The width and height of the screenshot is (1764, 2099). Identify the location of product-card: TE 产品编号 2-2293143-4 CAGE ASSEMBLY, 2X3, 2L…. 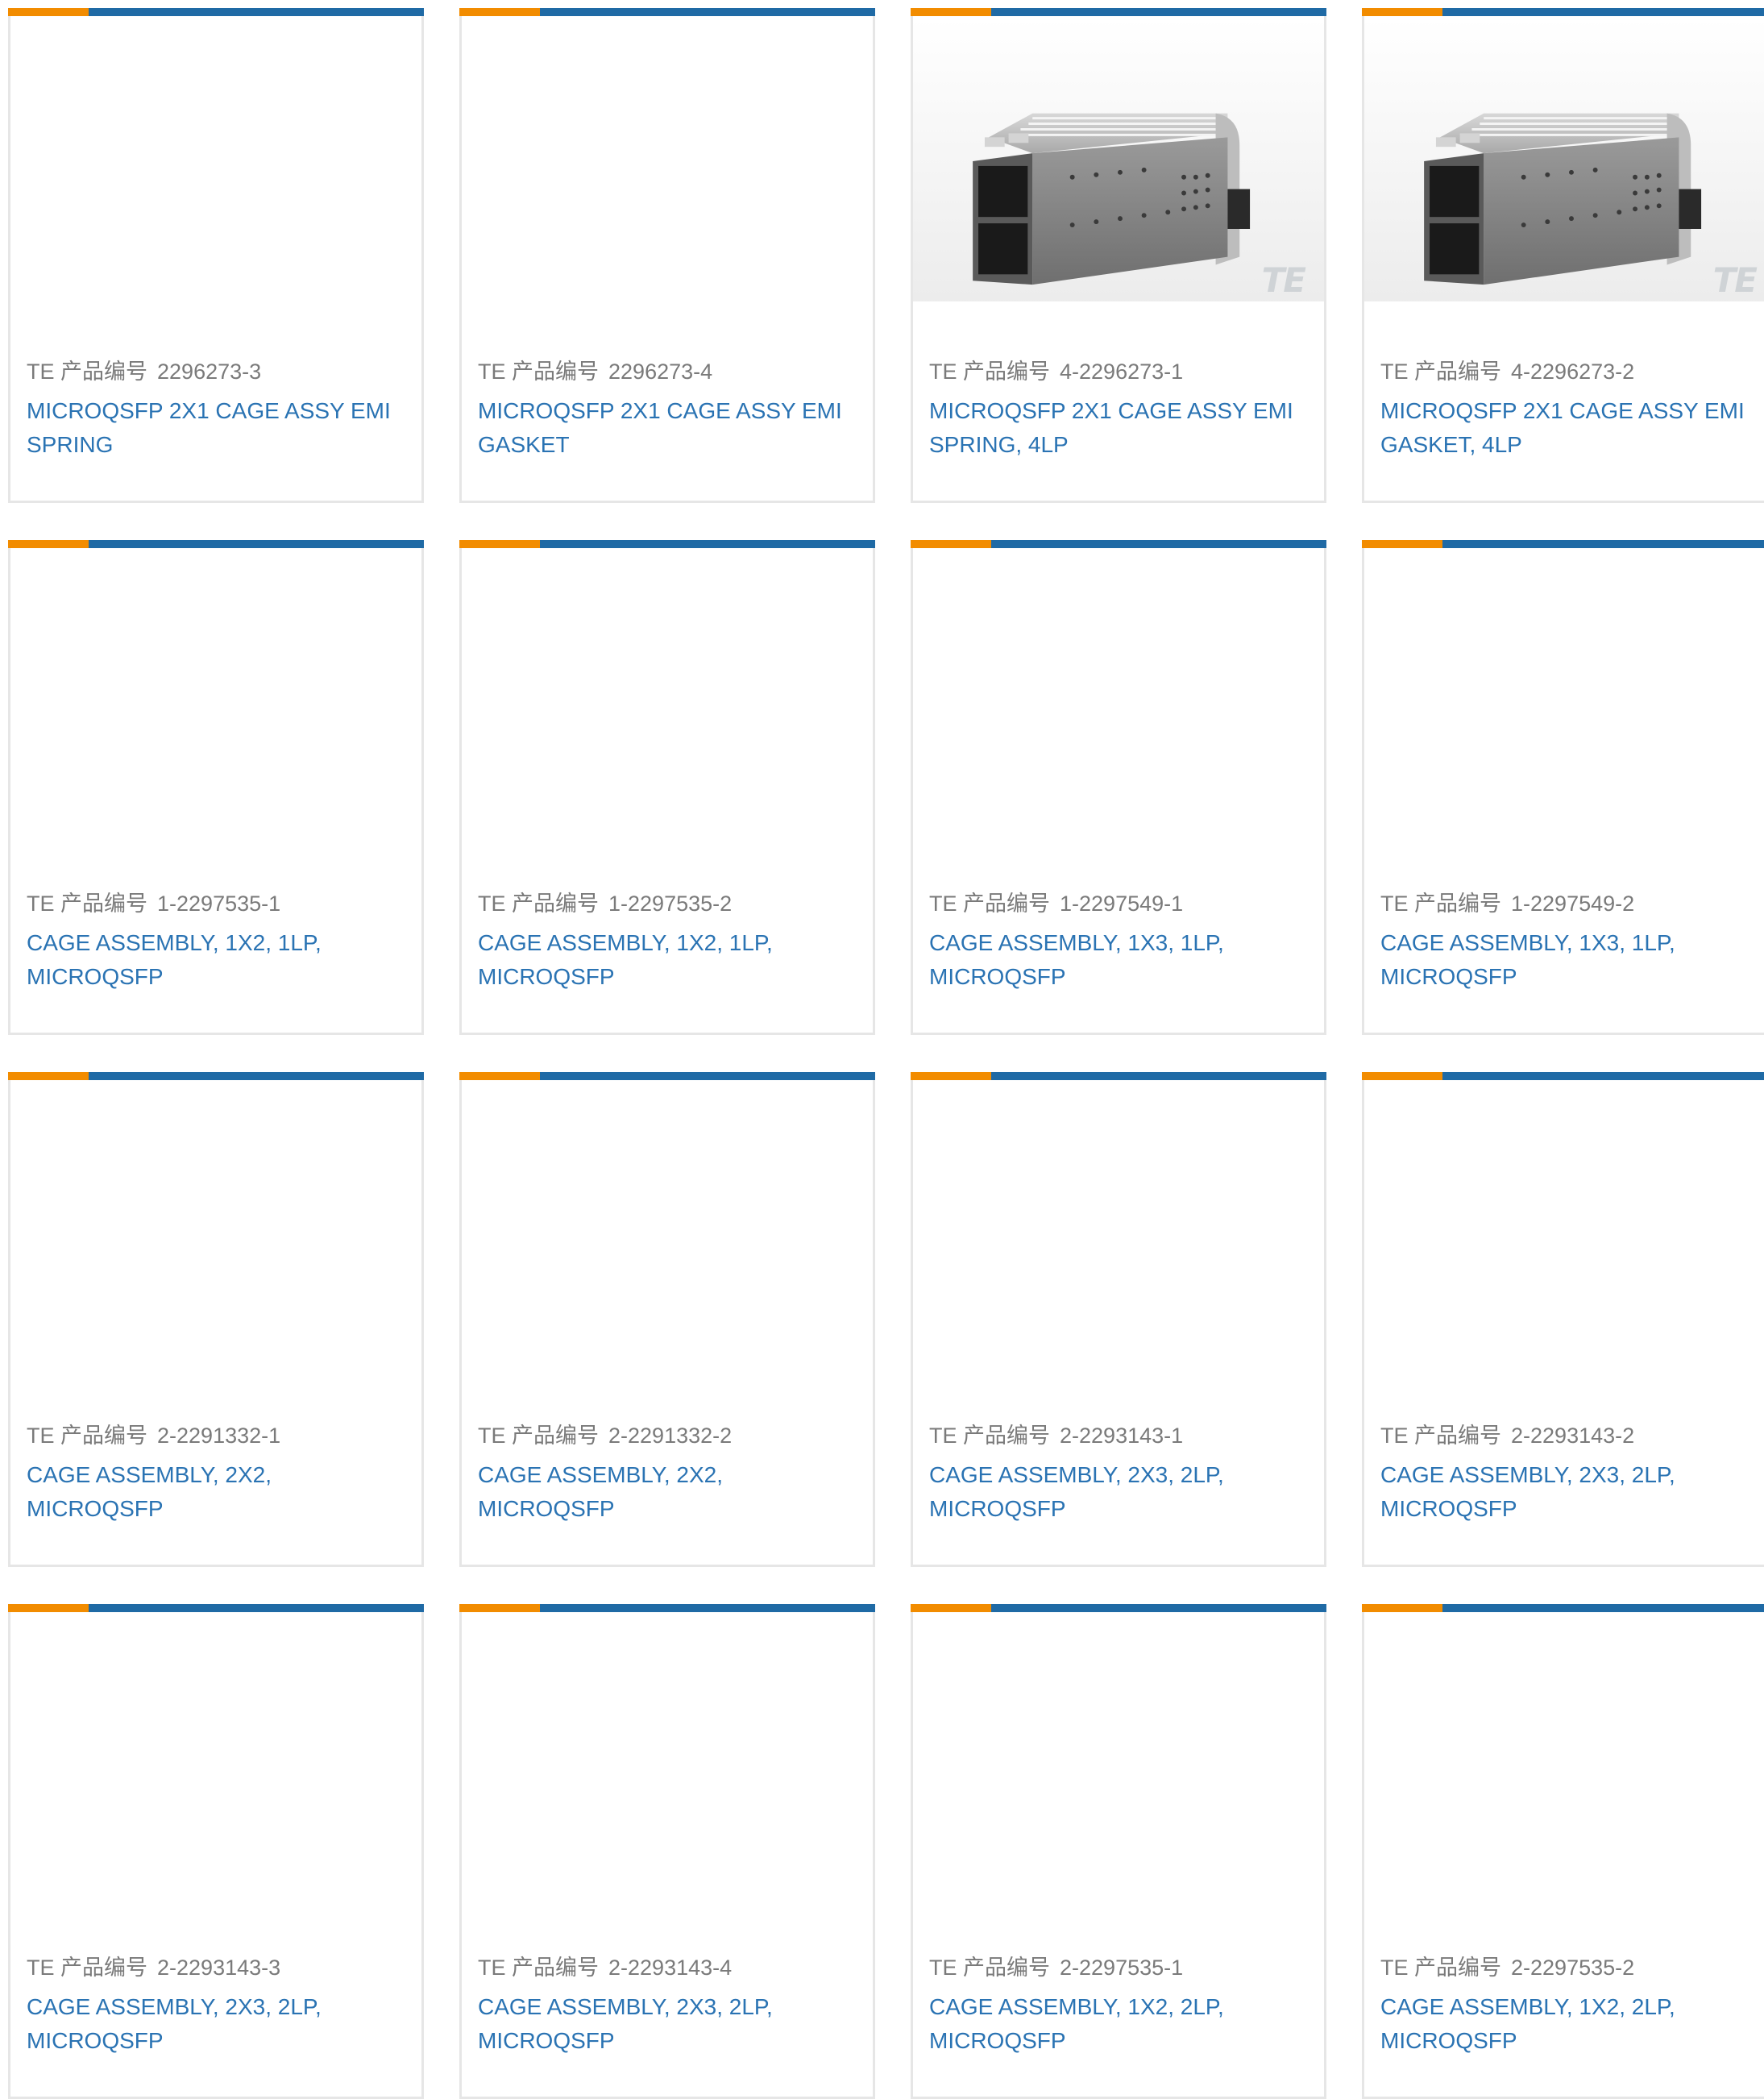
(667, 1851).